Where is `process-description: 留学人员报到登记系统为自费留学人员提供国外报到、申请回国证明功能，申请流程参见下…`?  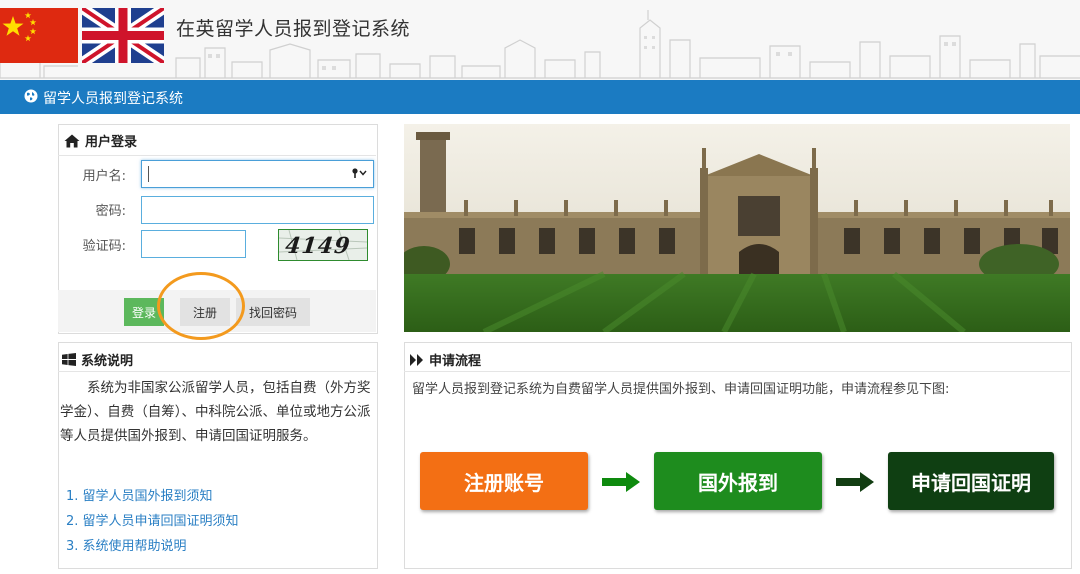 process-description: 留学人员报到登记系统为自费留学人员提供国外报到、申请回国证明功能，申请流程参见下… is located at coordinates (681, 389).